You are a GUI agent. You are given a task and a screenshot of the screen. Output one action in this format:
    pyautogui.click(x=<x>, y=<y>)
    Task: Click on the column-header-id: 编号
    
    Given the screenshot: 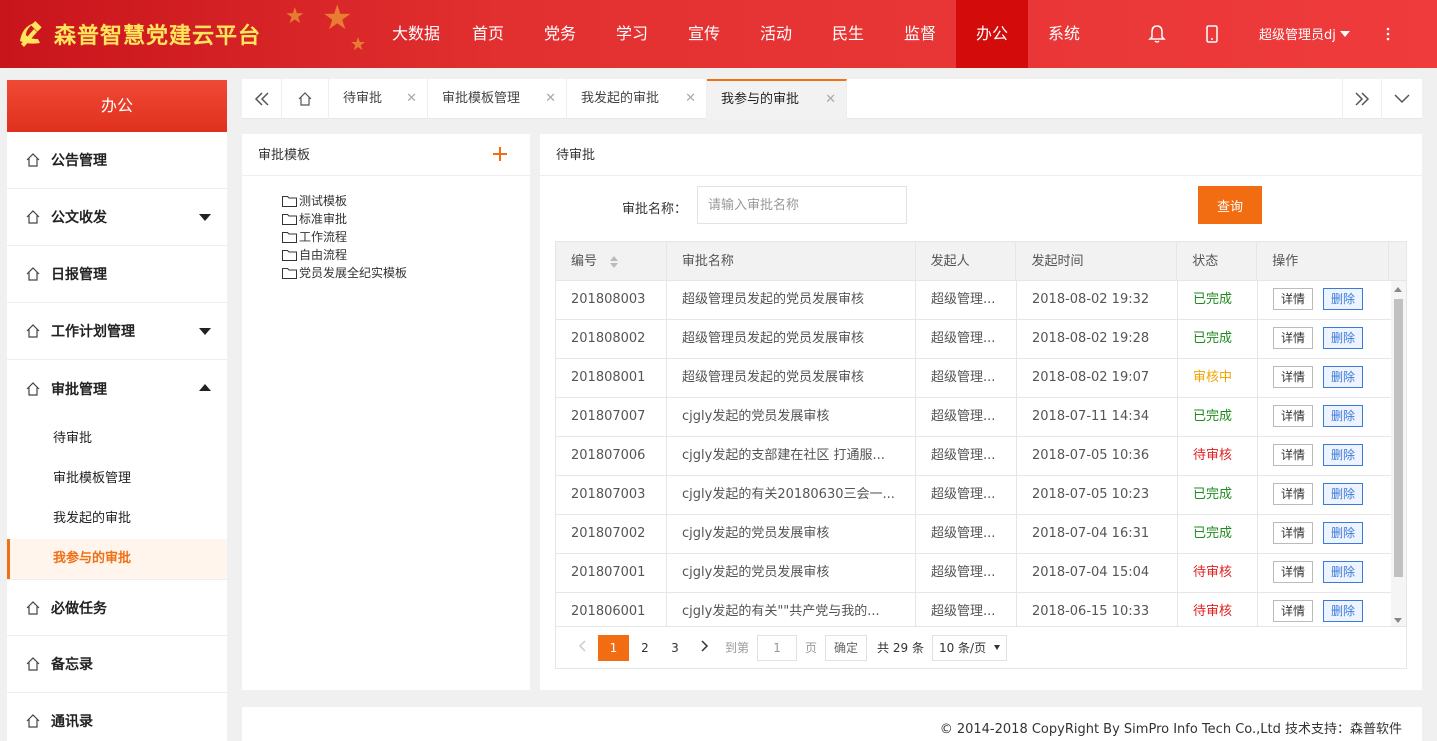 What is the action you would take?
    pyautogui.click(x=611, y=261)
    